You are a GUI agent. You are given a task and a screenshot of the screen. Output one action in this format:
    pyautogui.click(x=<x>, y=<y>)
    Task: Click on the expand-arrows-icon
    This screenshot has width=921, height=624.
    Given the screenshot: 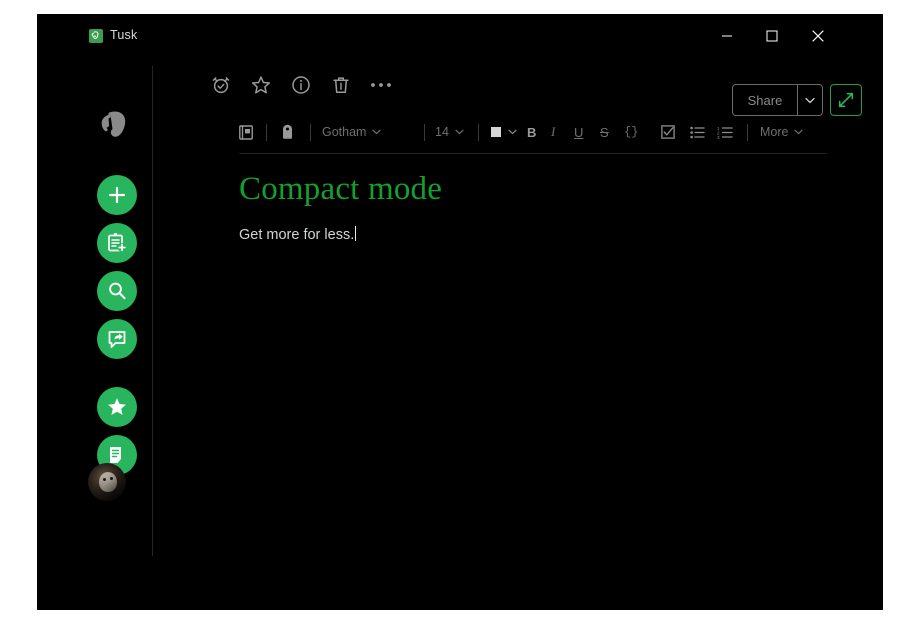 What is the action you would take?
    pyautogui.click(x=846, y=100)
    